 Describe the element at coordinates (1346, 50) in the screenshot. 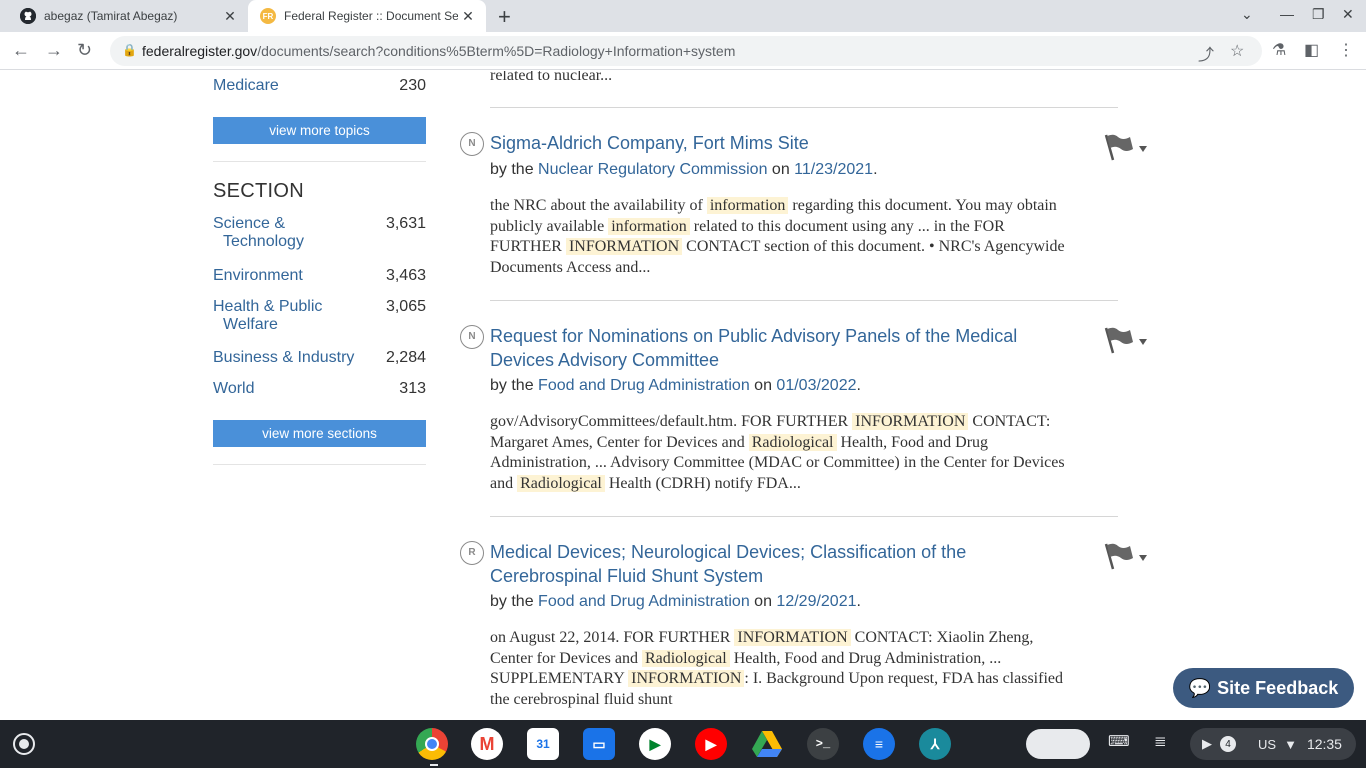

I see `menu-kebab-icon: ⋮` at that location.